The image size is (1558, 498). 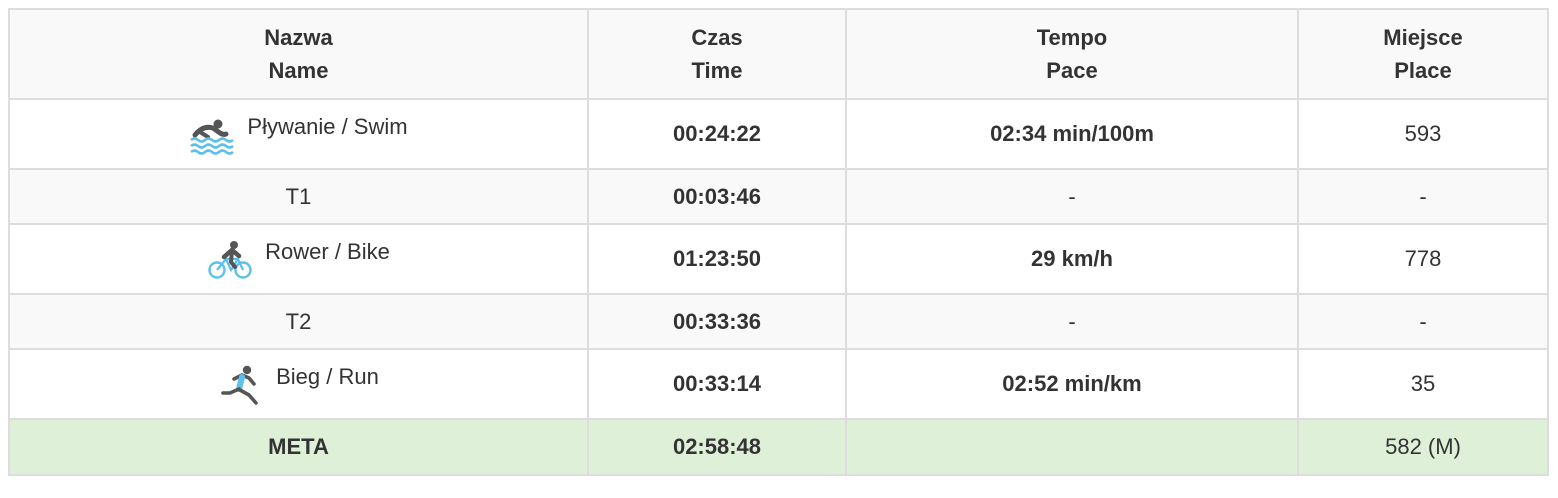 I want to click on header-time: Czas Time, so click(x=717, y=54).